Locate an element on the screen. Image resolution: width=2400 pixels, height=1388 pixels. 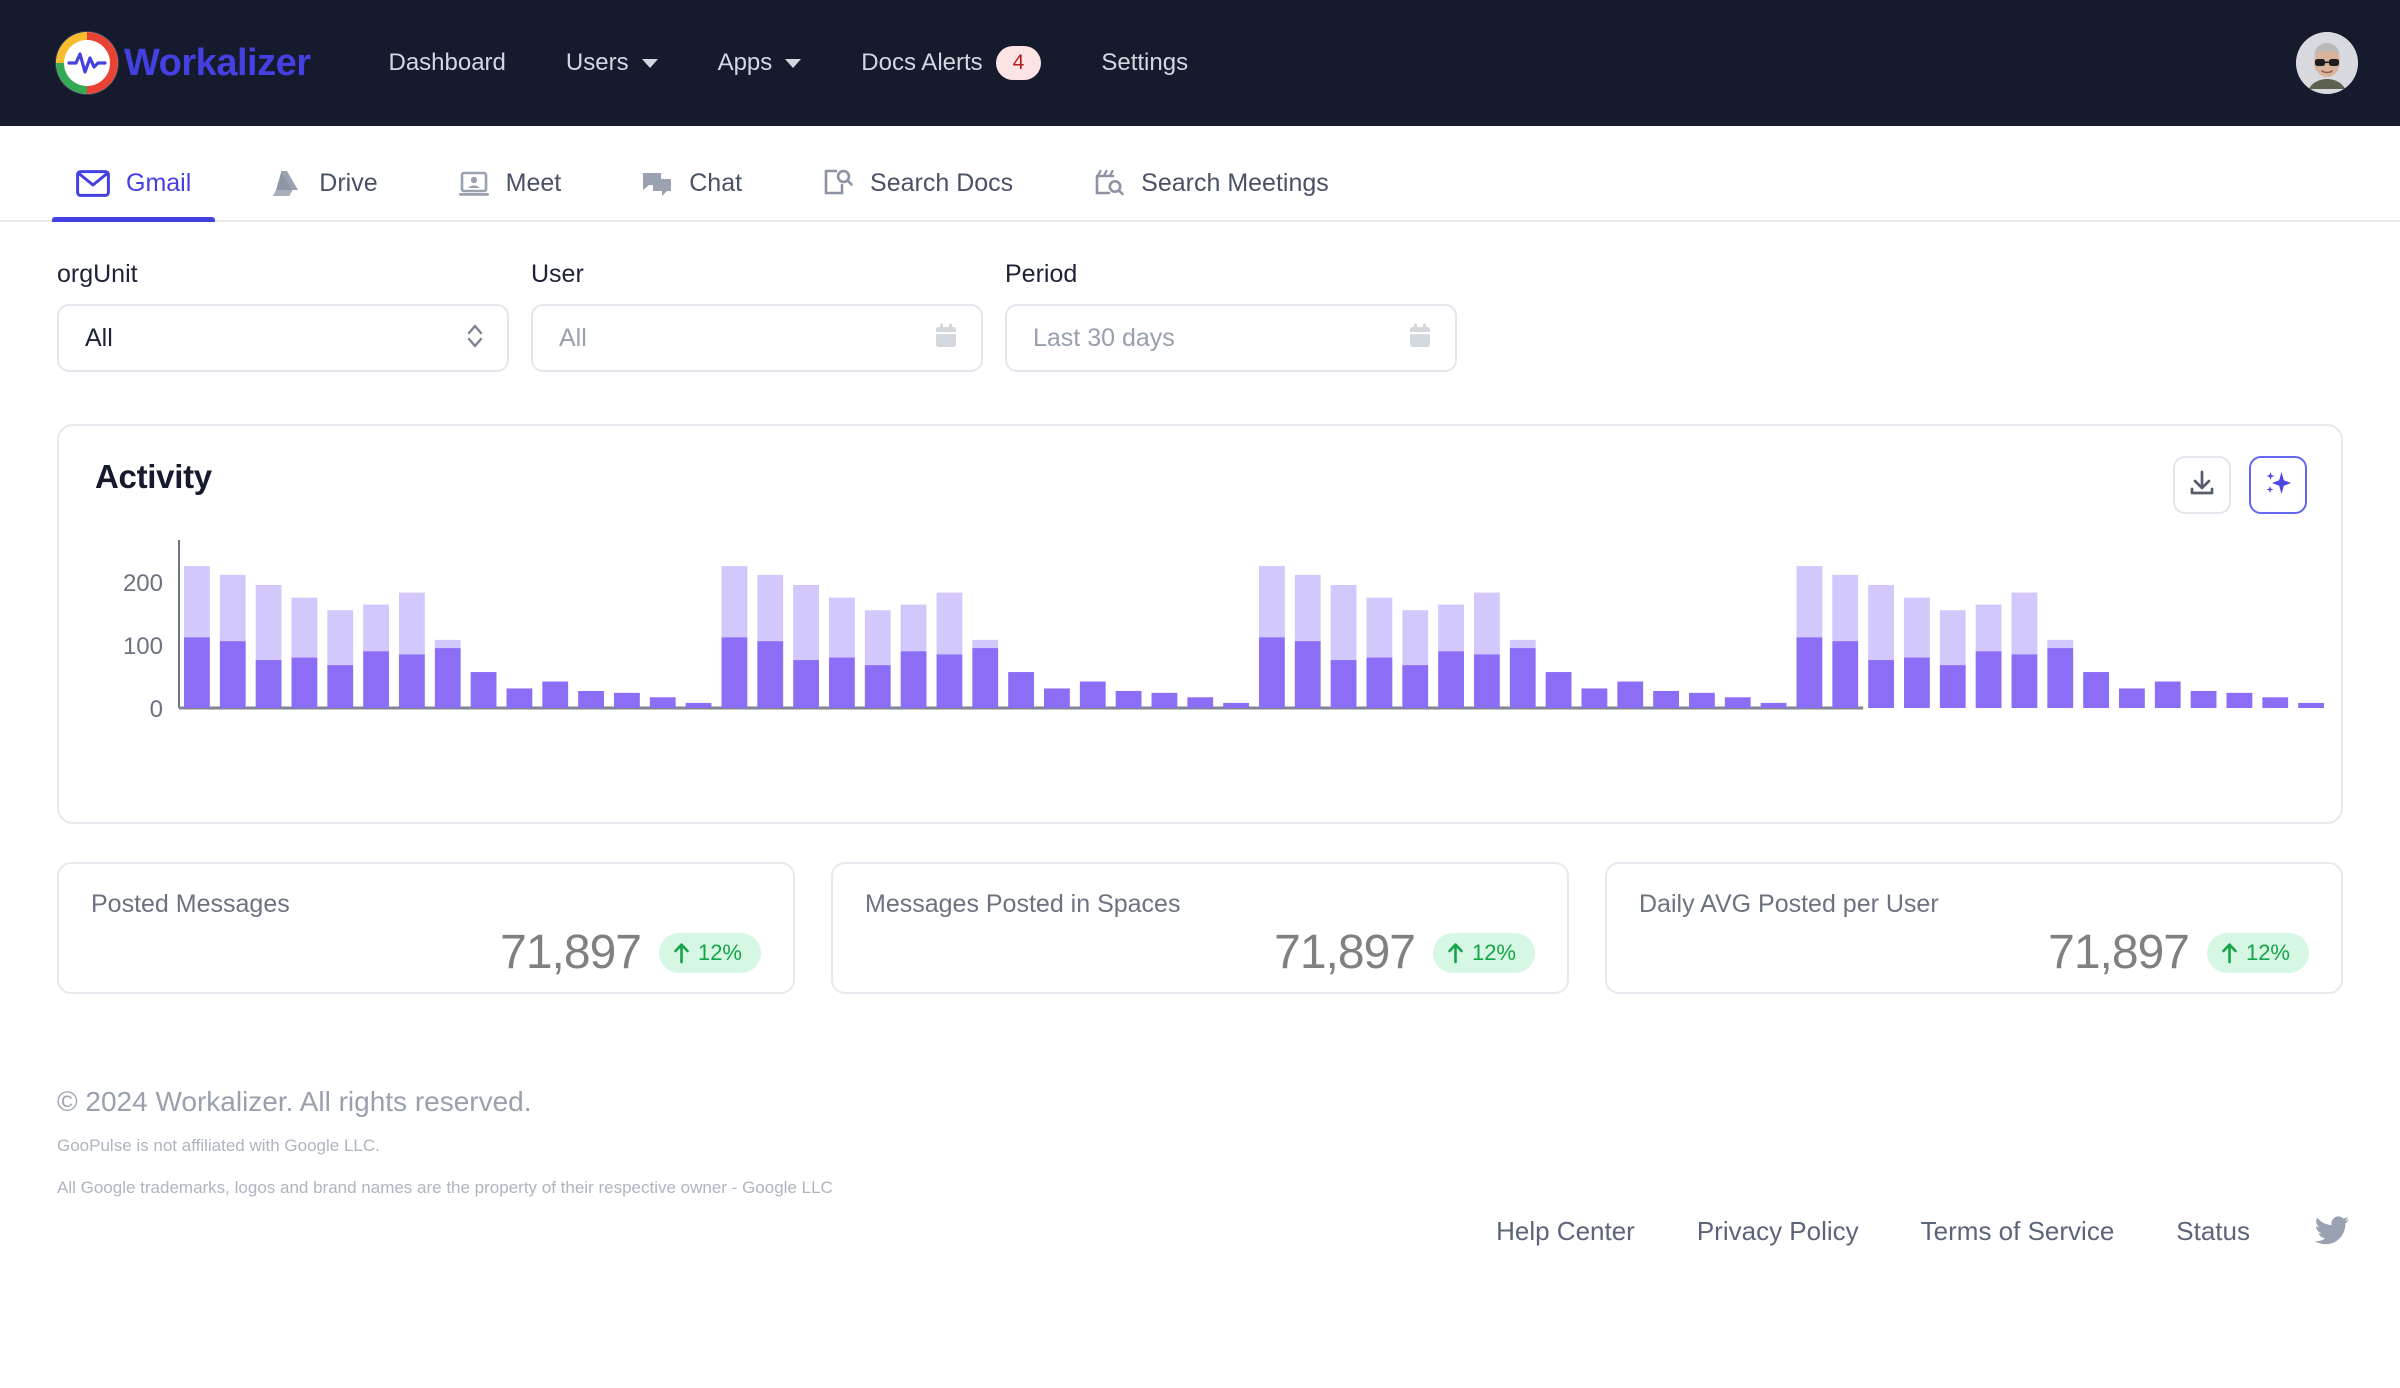
stat-card-posted-messages: Posted Messages 71,897 12% is located at coordinates (426, 928).